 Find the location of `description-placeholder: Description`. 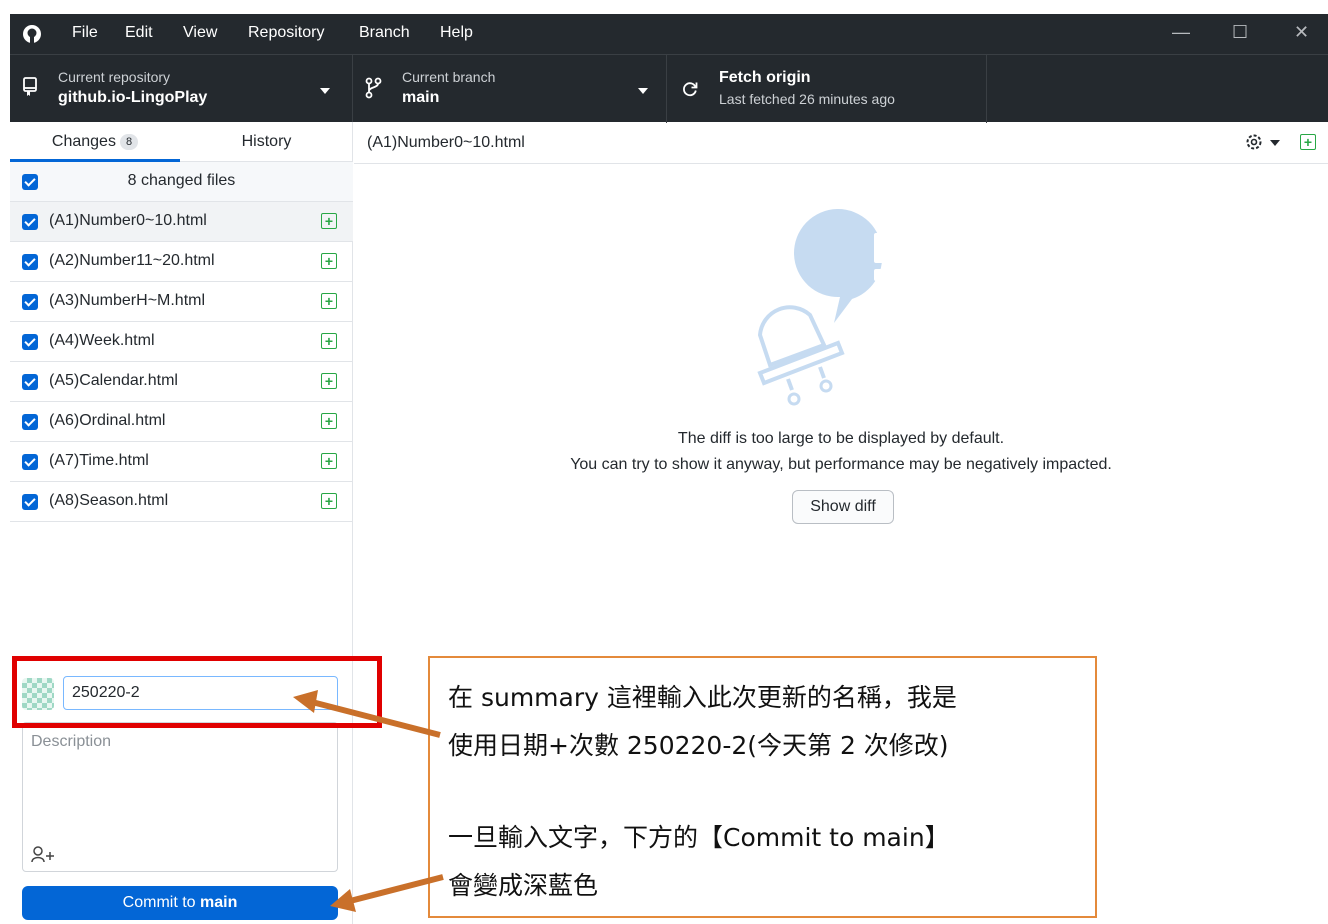

description-placeholder: Description is located at coordinates (71, 741).